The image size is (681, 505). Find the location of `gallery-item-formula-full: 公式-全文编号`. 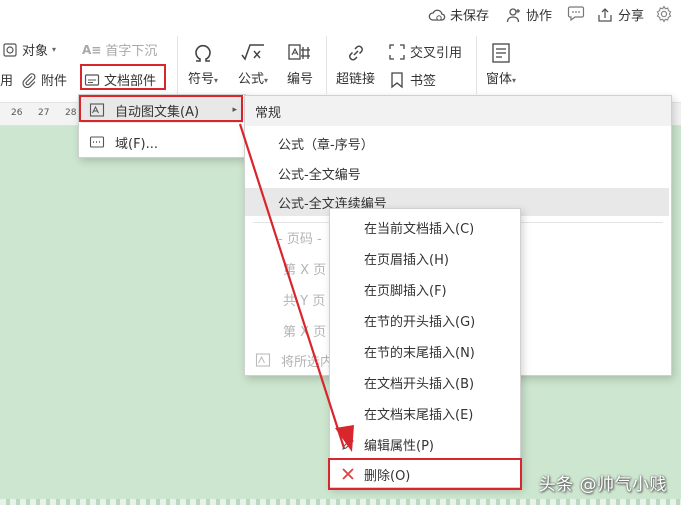

gallery-item-formula-full: 公式-全文编号 is located at coordinates (457, 173).